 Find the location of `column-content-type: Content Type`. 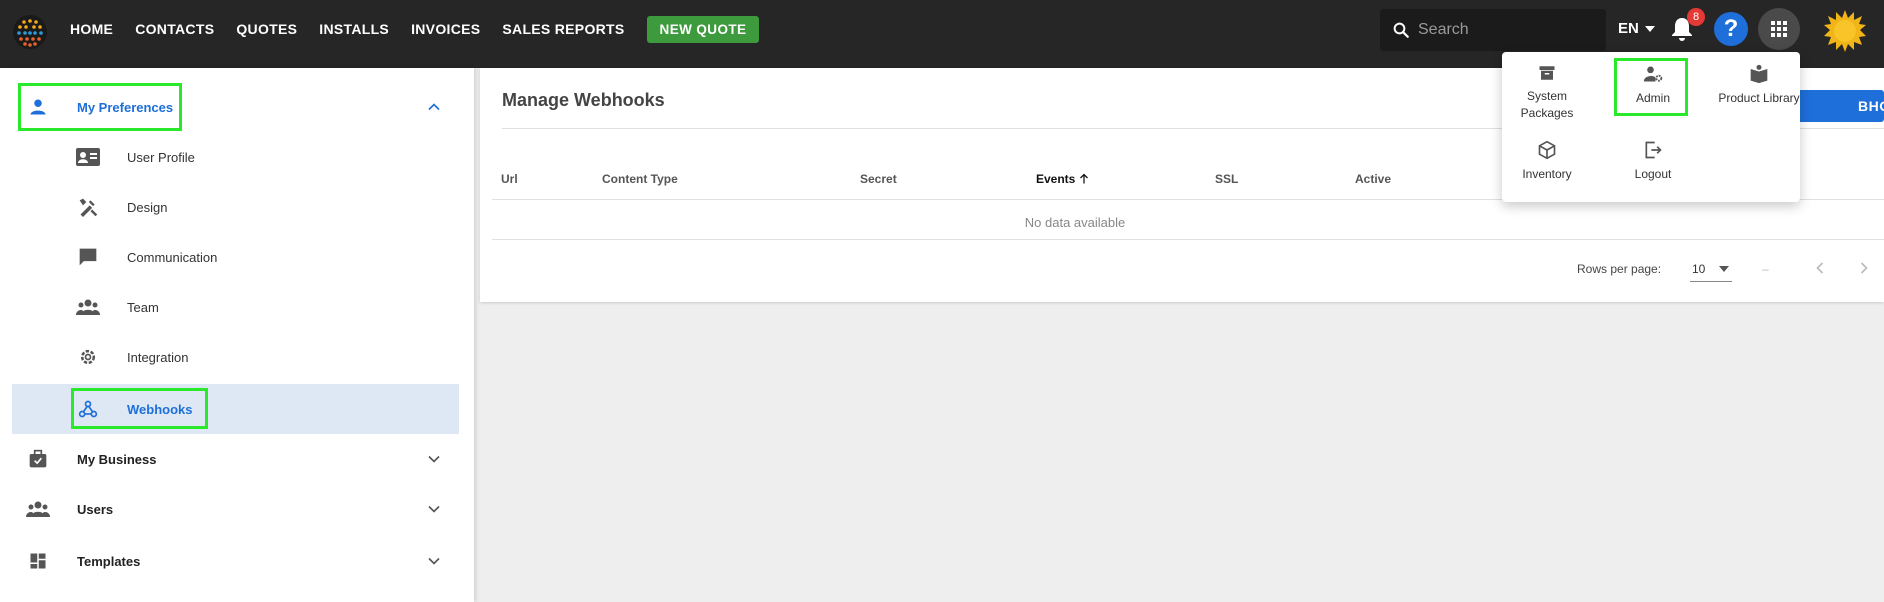

column-content-type: Content Type is located at coordinates (640, 179).